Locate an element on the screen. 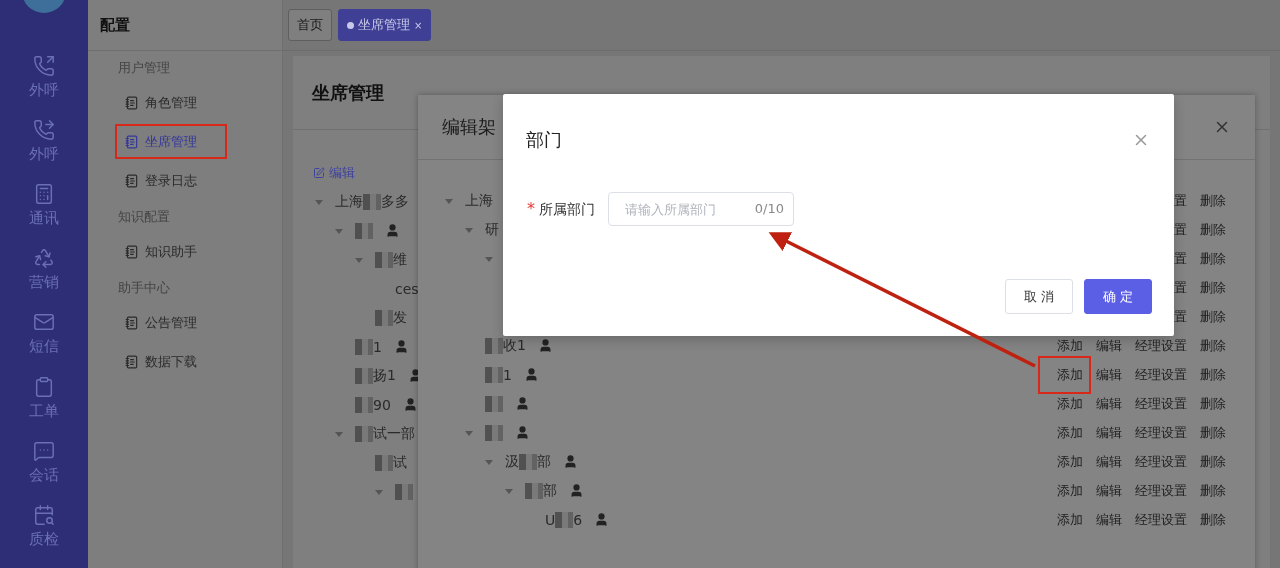  nav-item: 营销 is located at coordinates (44, 279).